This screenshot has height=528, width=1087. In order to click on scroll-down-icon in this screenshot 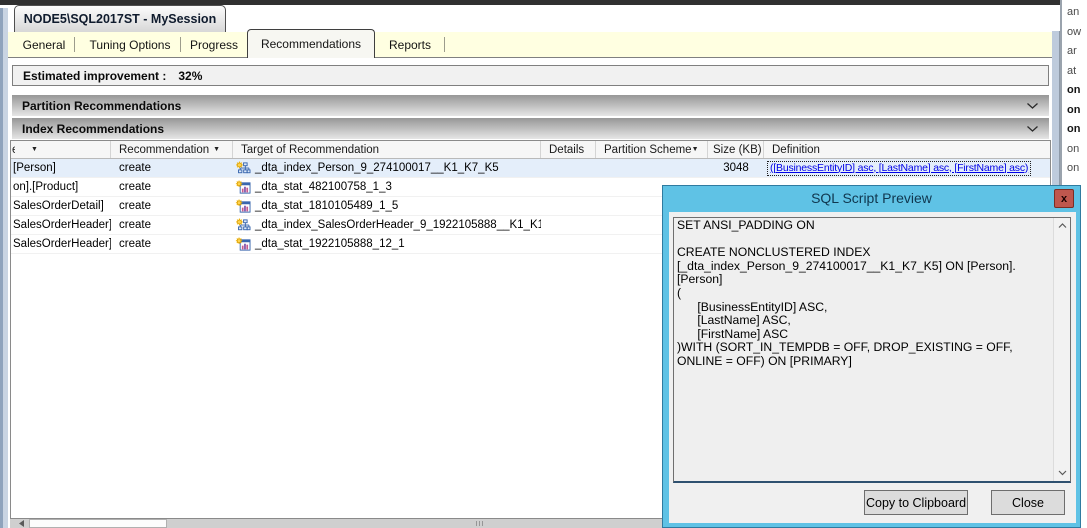, I will do `click(1062, 473)`.